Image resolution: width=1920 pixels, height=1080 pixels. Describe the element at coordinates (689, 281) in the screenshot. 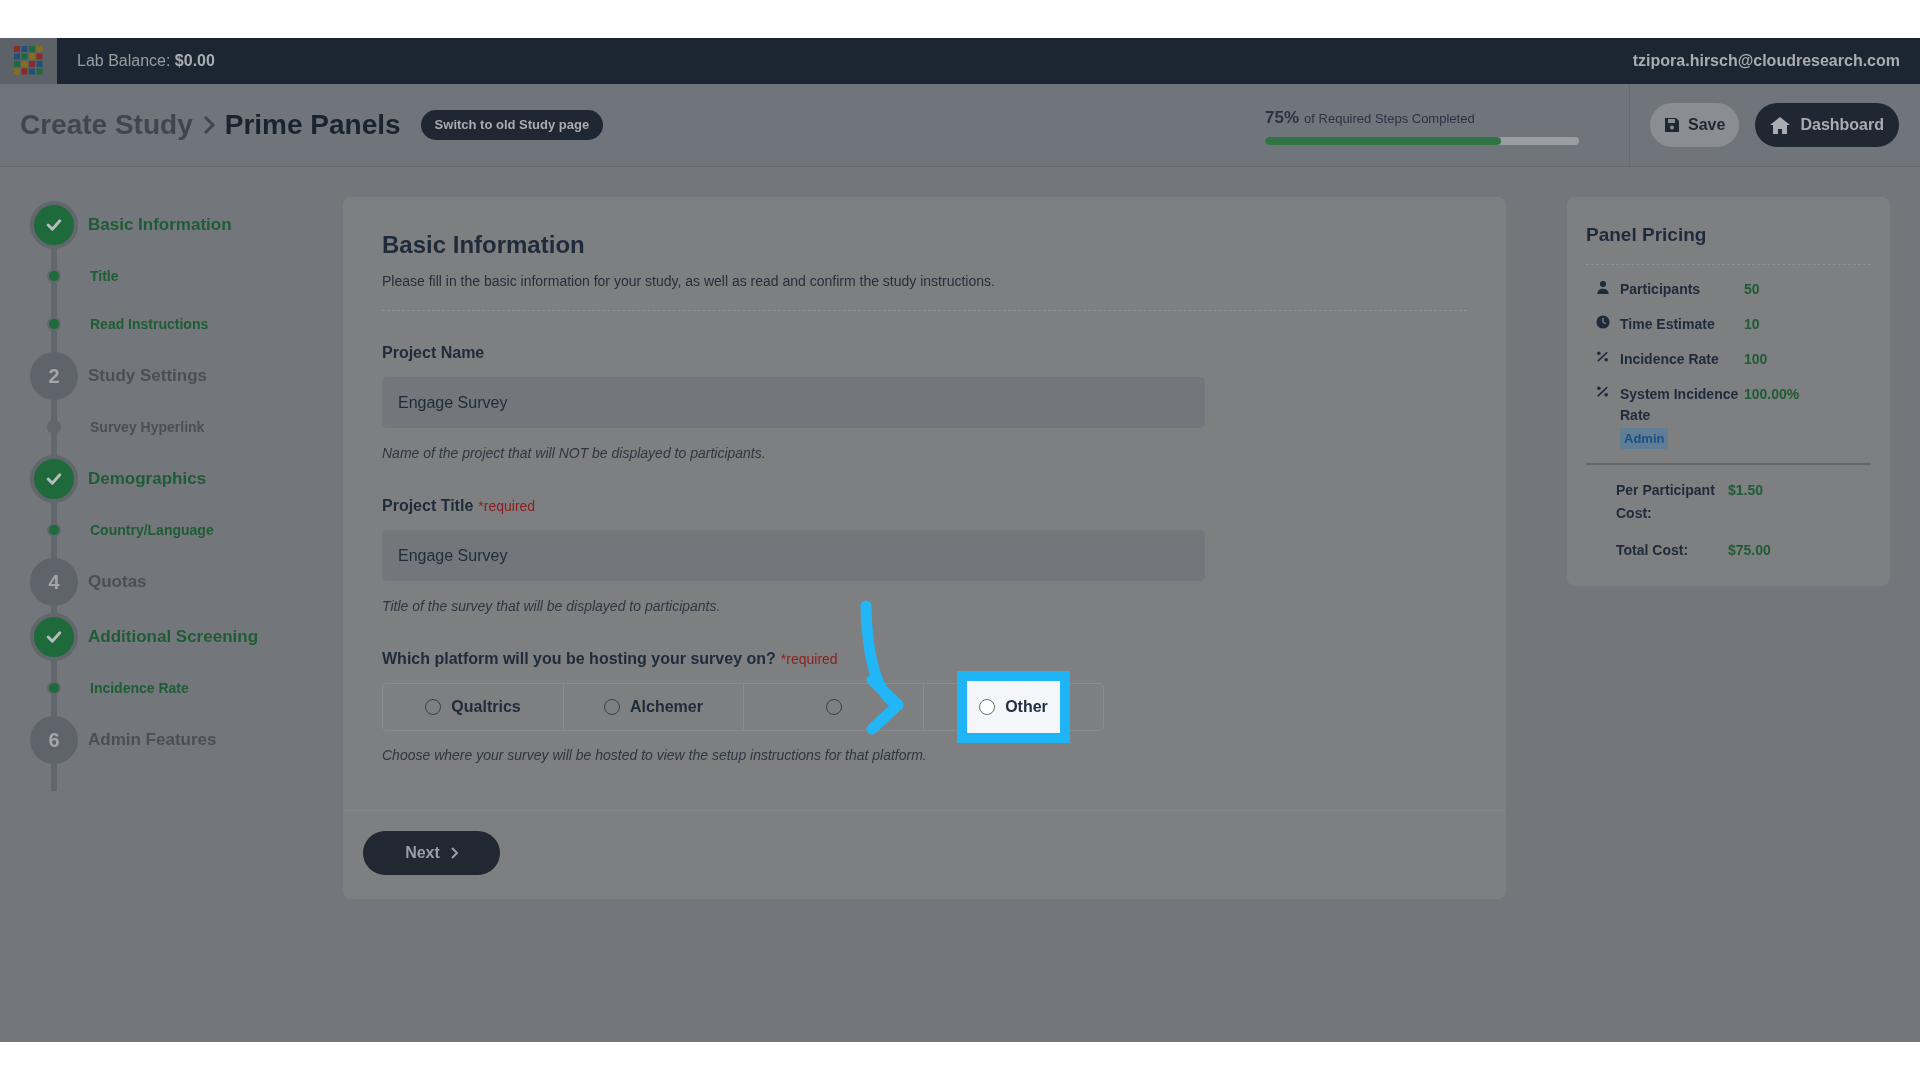

I see `section-description: Please fill in the basic information for your study, as well as read and confirm the study instructions.` at that location.